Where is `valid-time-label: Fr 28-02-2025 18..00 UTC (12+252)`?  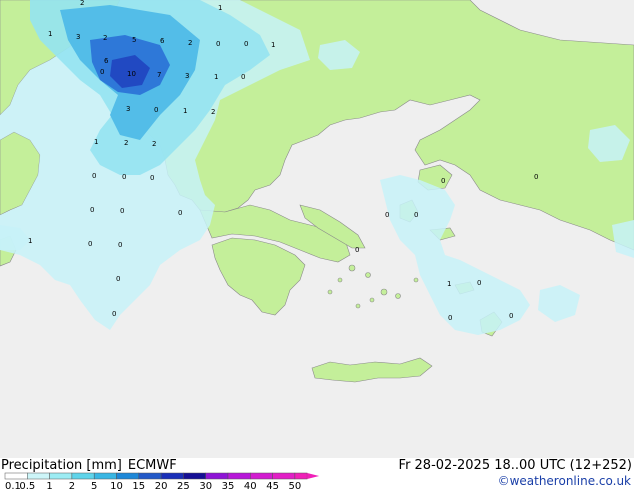 valid-time-label: Fr 28-02-2025 18..00 UTC (12+252) is located at coordinates (515, 465).